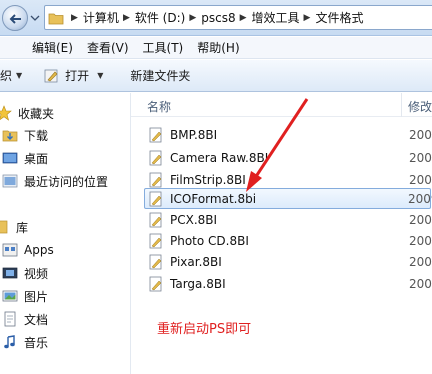 The image size is (432, 374). Describe the element at coordinates (10, 158) in the screenshot. I see `desktop-icon` at that location.